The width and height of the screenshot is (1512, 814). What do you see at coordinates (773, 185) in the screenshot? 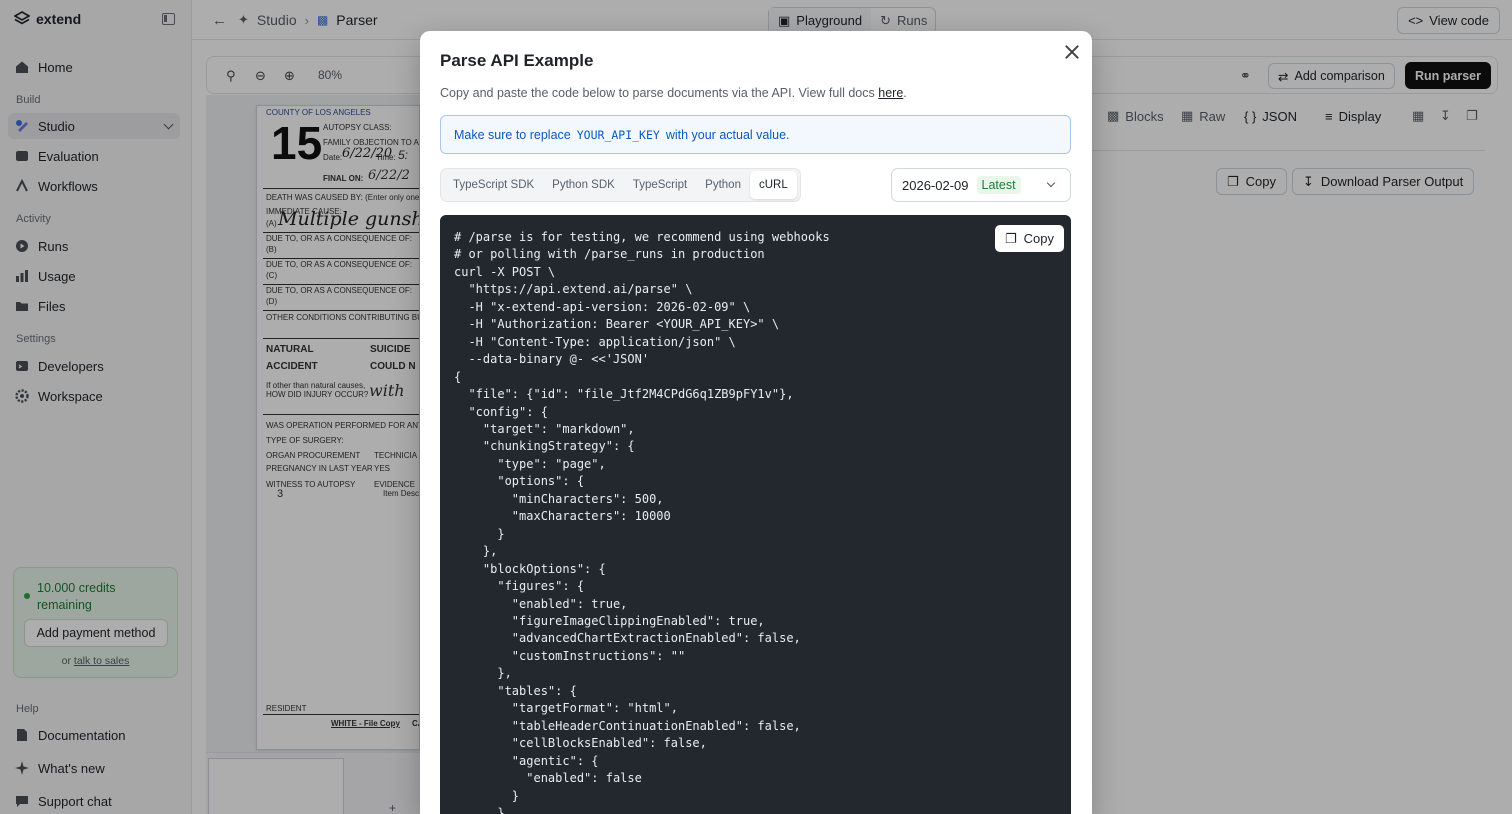
I see `tab-curl: cURL` at bounding box center [773, 185].